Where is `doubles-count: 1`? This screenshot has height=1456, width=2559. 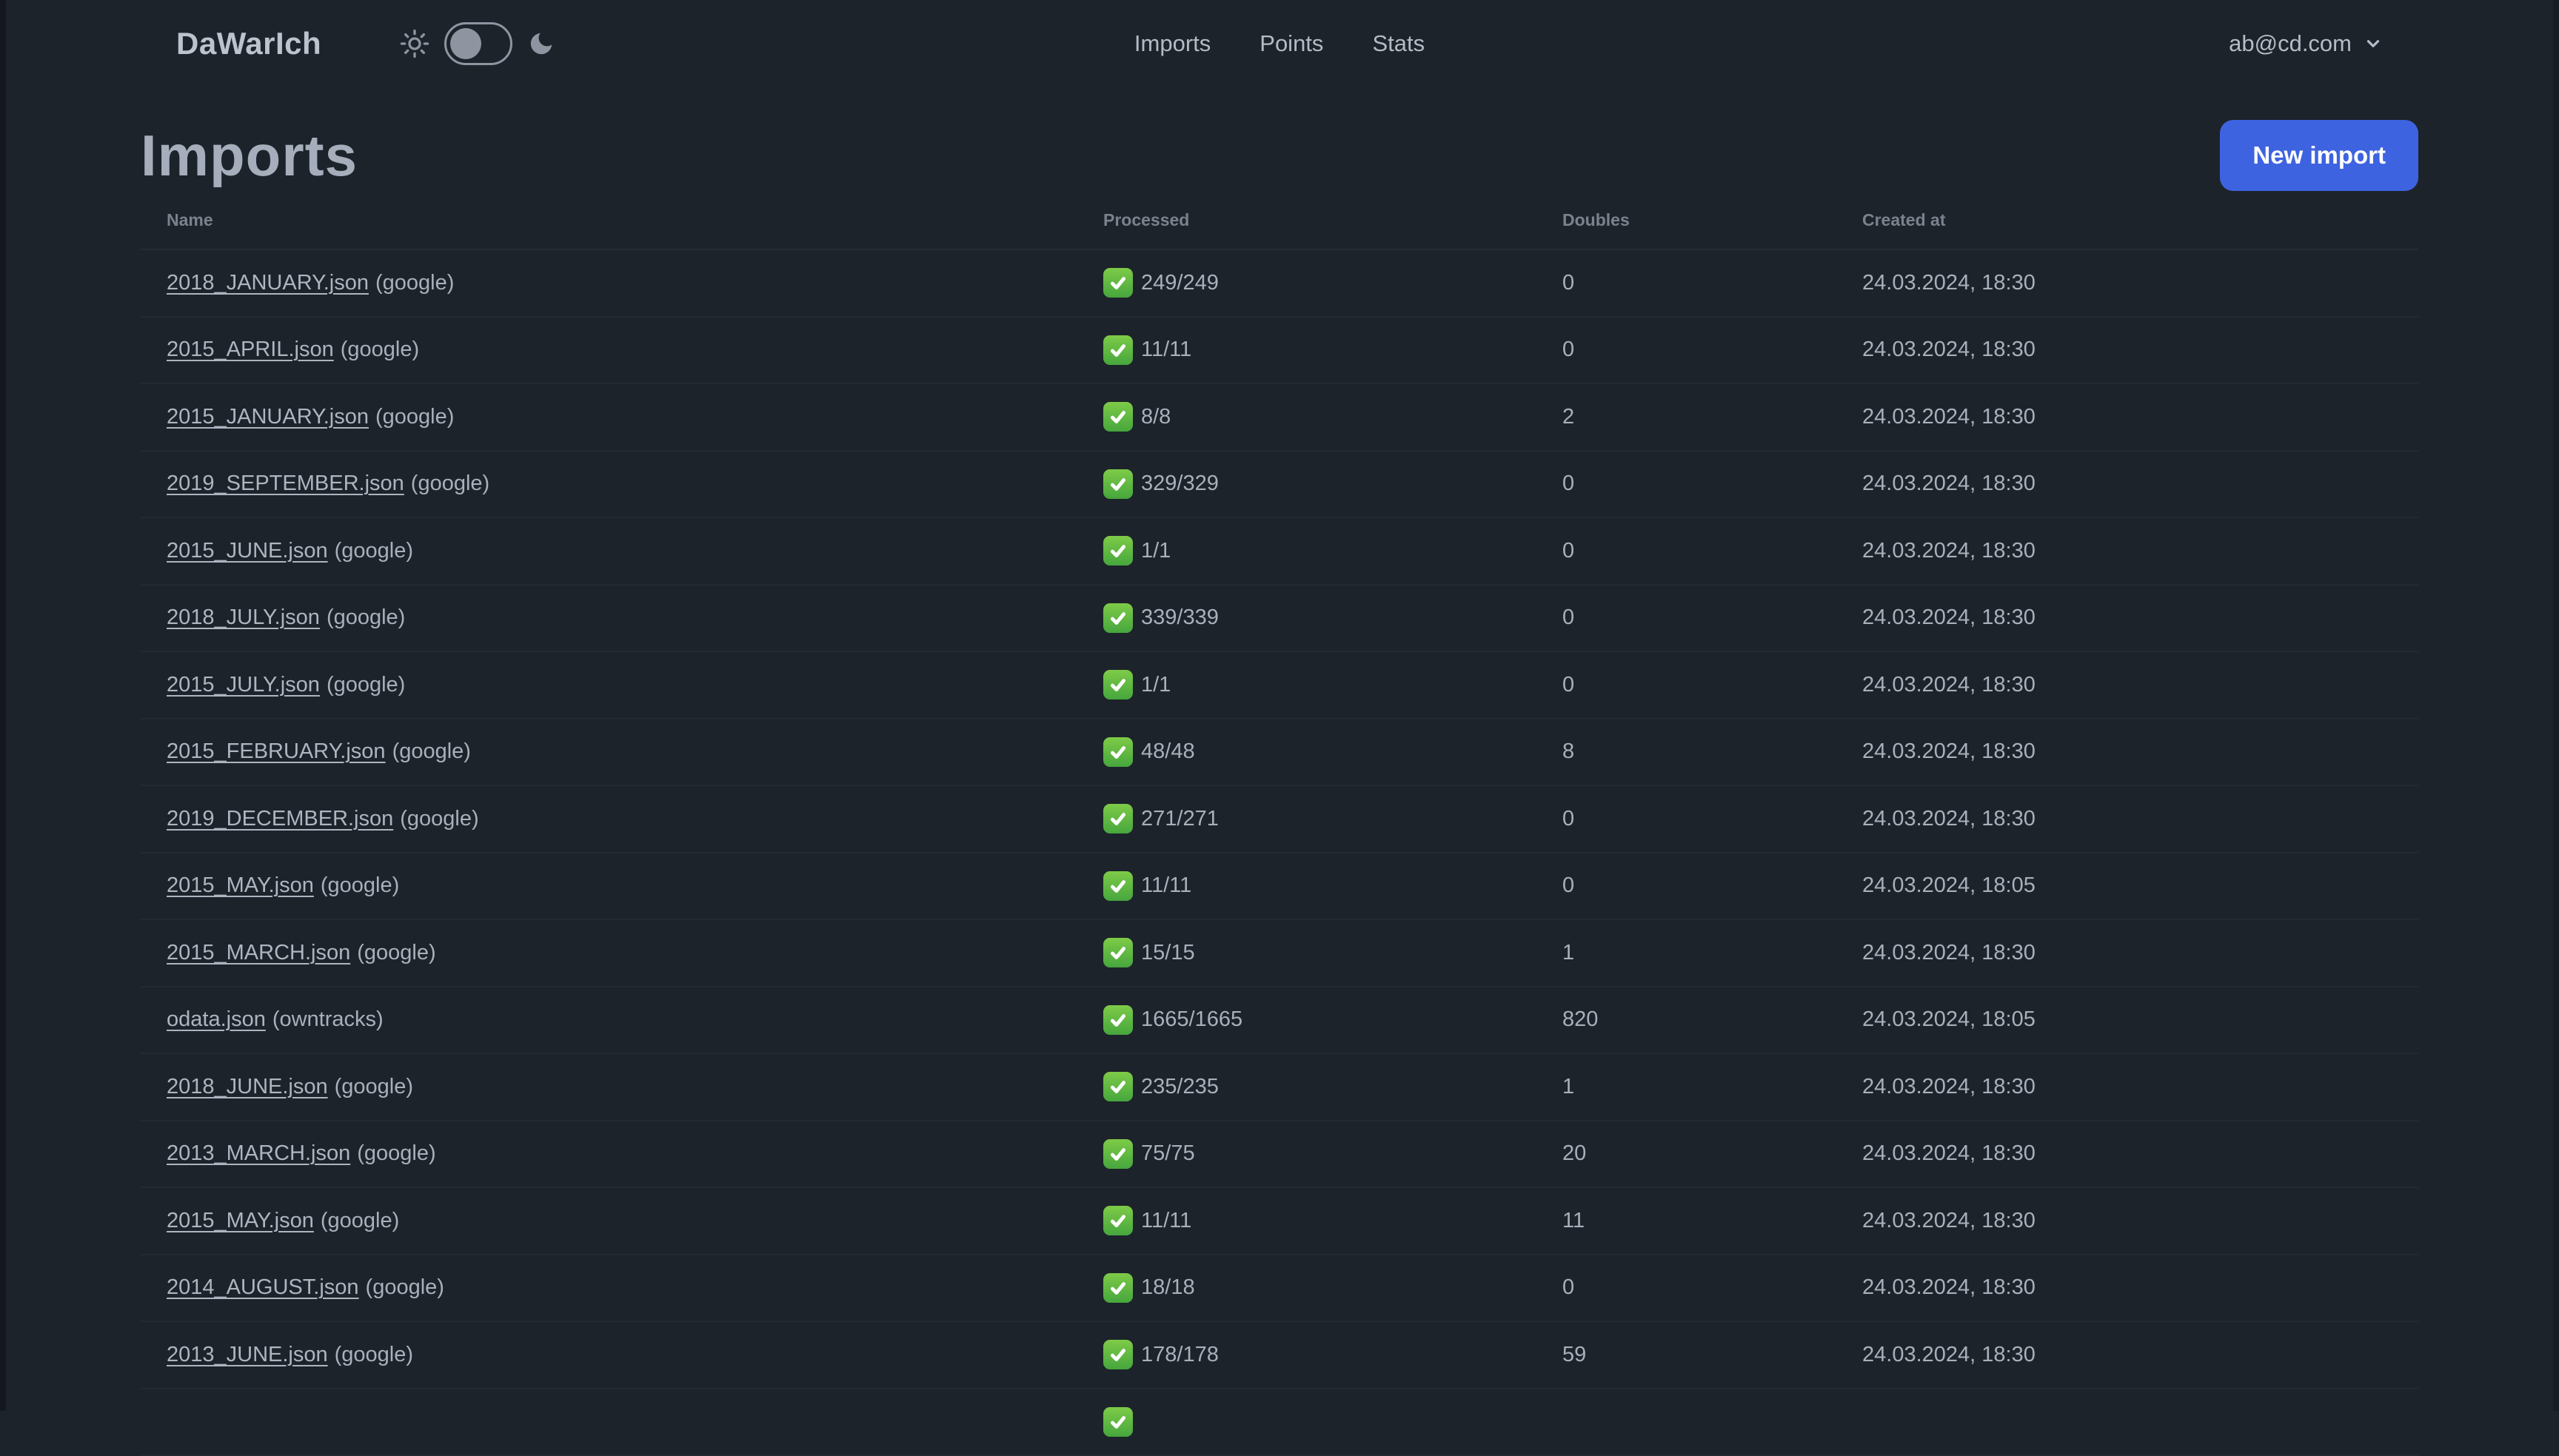
doubles-count: 1 is located at coordinates (1712, 1087).